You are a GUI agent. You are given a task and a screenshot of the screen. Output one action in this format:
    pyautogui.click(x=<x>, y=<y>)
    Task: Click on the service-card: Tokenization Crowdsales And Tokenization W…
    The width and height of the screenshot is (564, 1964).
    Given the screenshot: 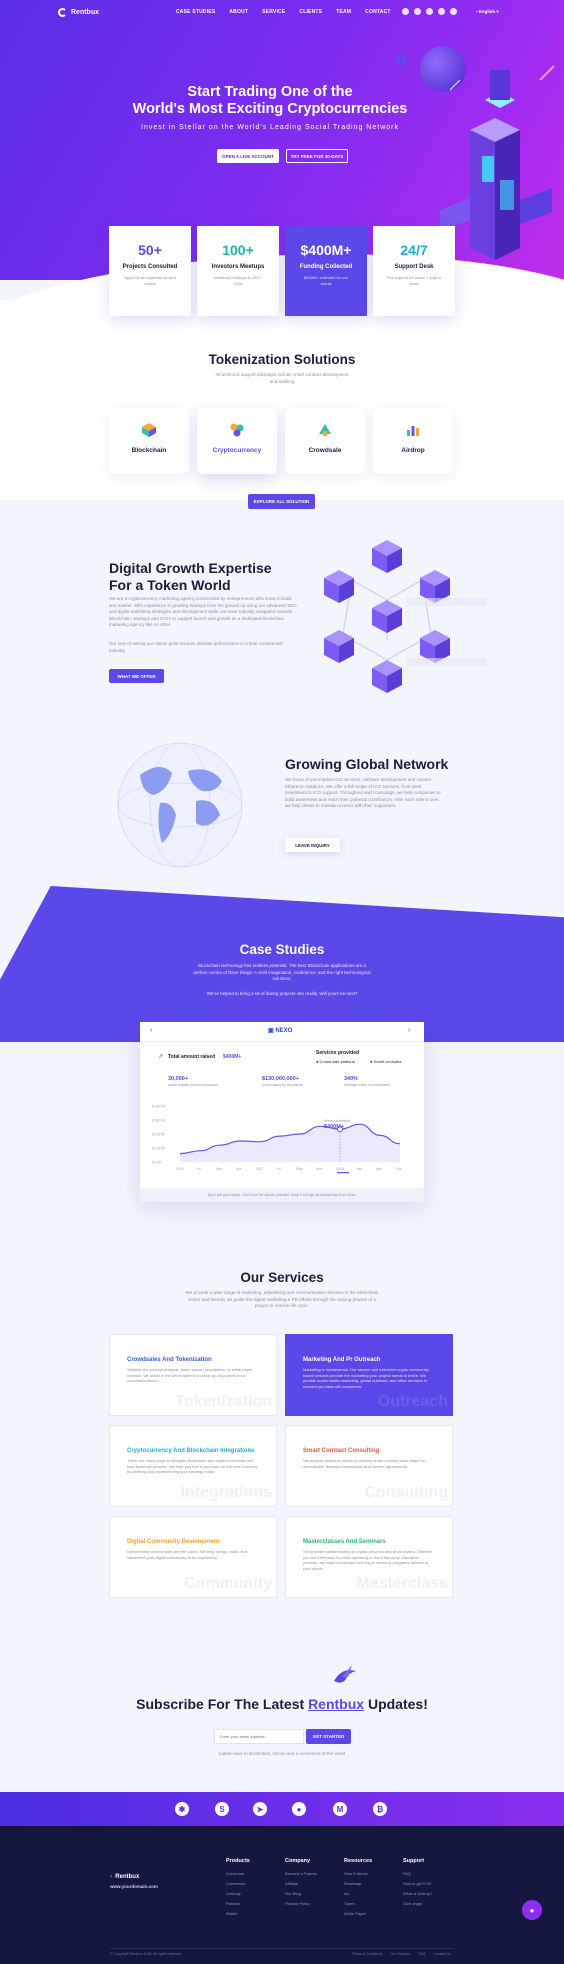 What is the action you would take?
    pyautogui.click(x=193, y=1375)
    